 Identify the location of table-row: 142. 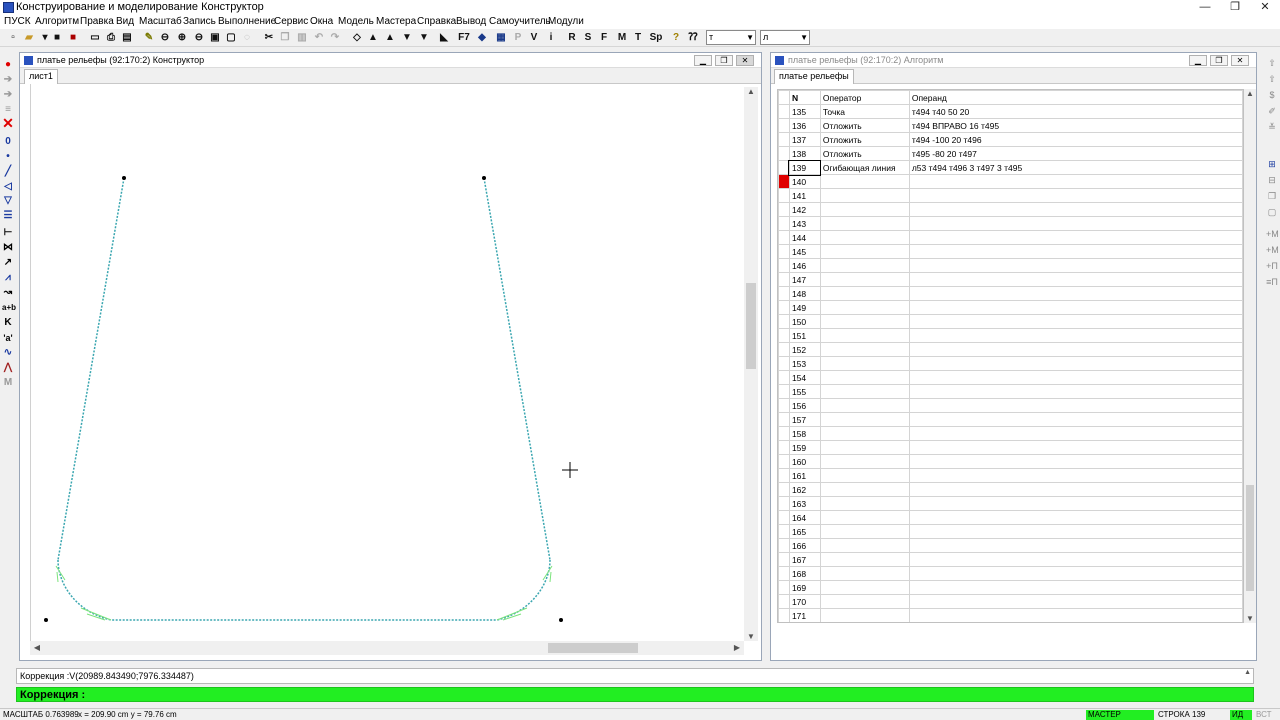
(1010, 209).